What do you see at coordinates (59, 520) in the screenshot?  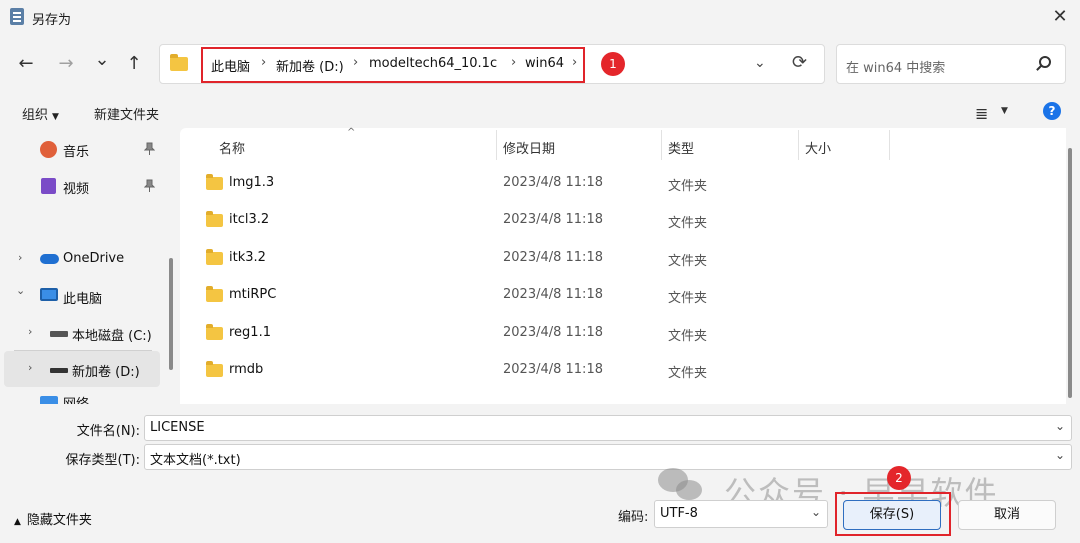 I see `hide-folders-label: 隐藏文件夹` at bounding box center [59, 520].